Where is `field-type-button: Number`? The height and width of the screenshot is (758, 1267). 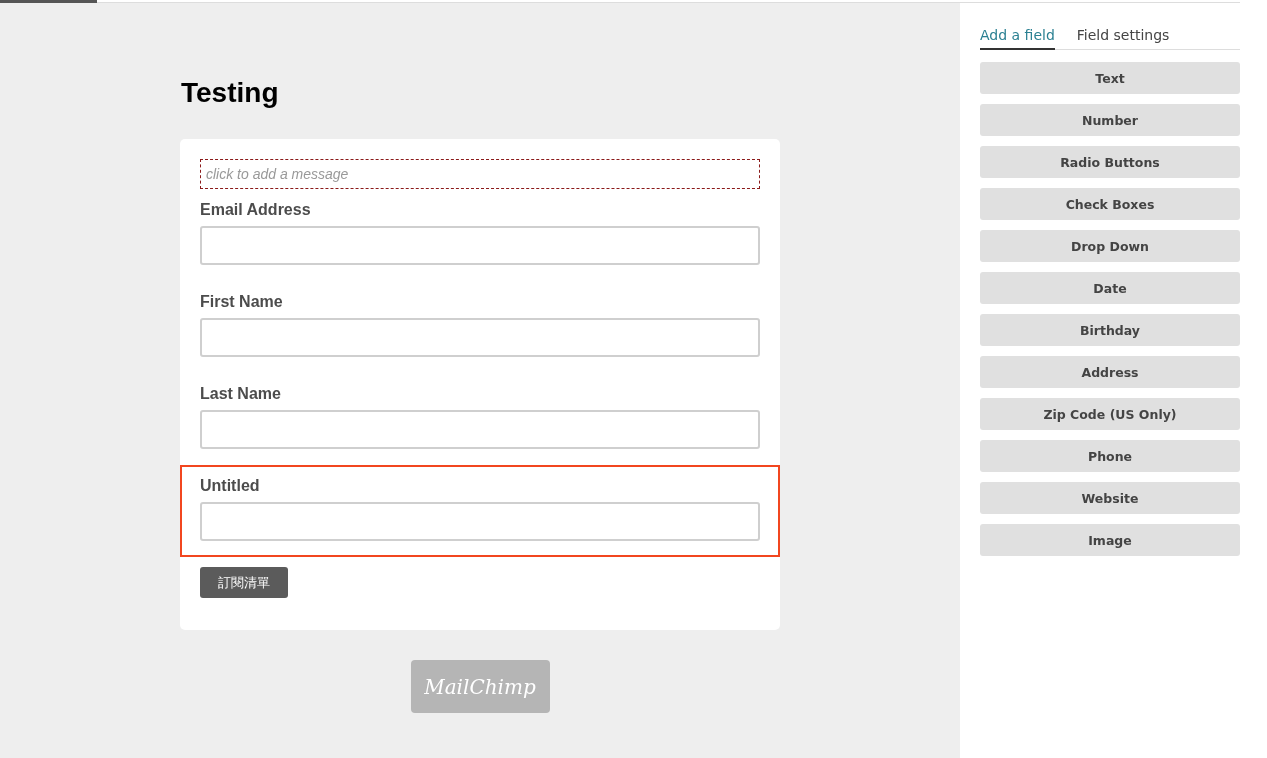 field-type-button: Number is located at coordinates (1110, 120).